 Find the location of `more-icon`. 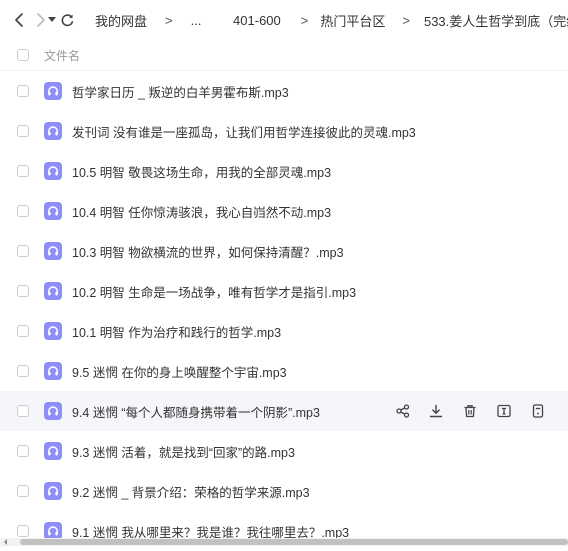

more-icon is located at coordinates (538, 411).